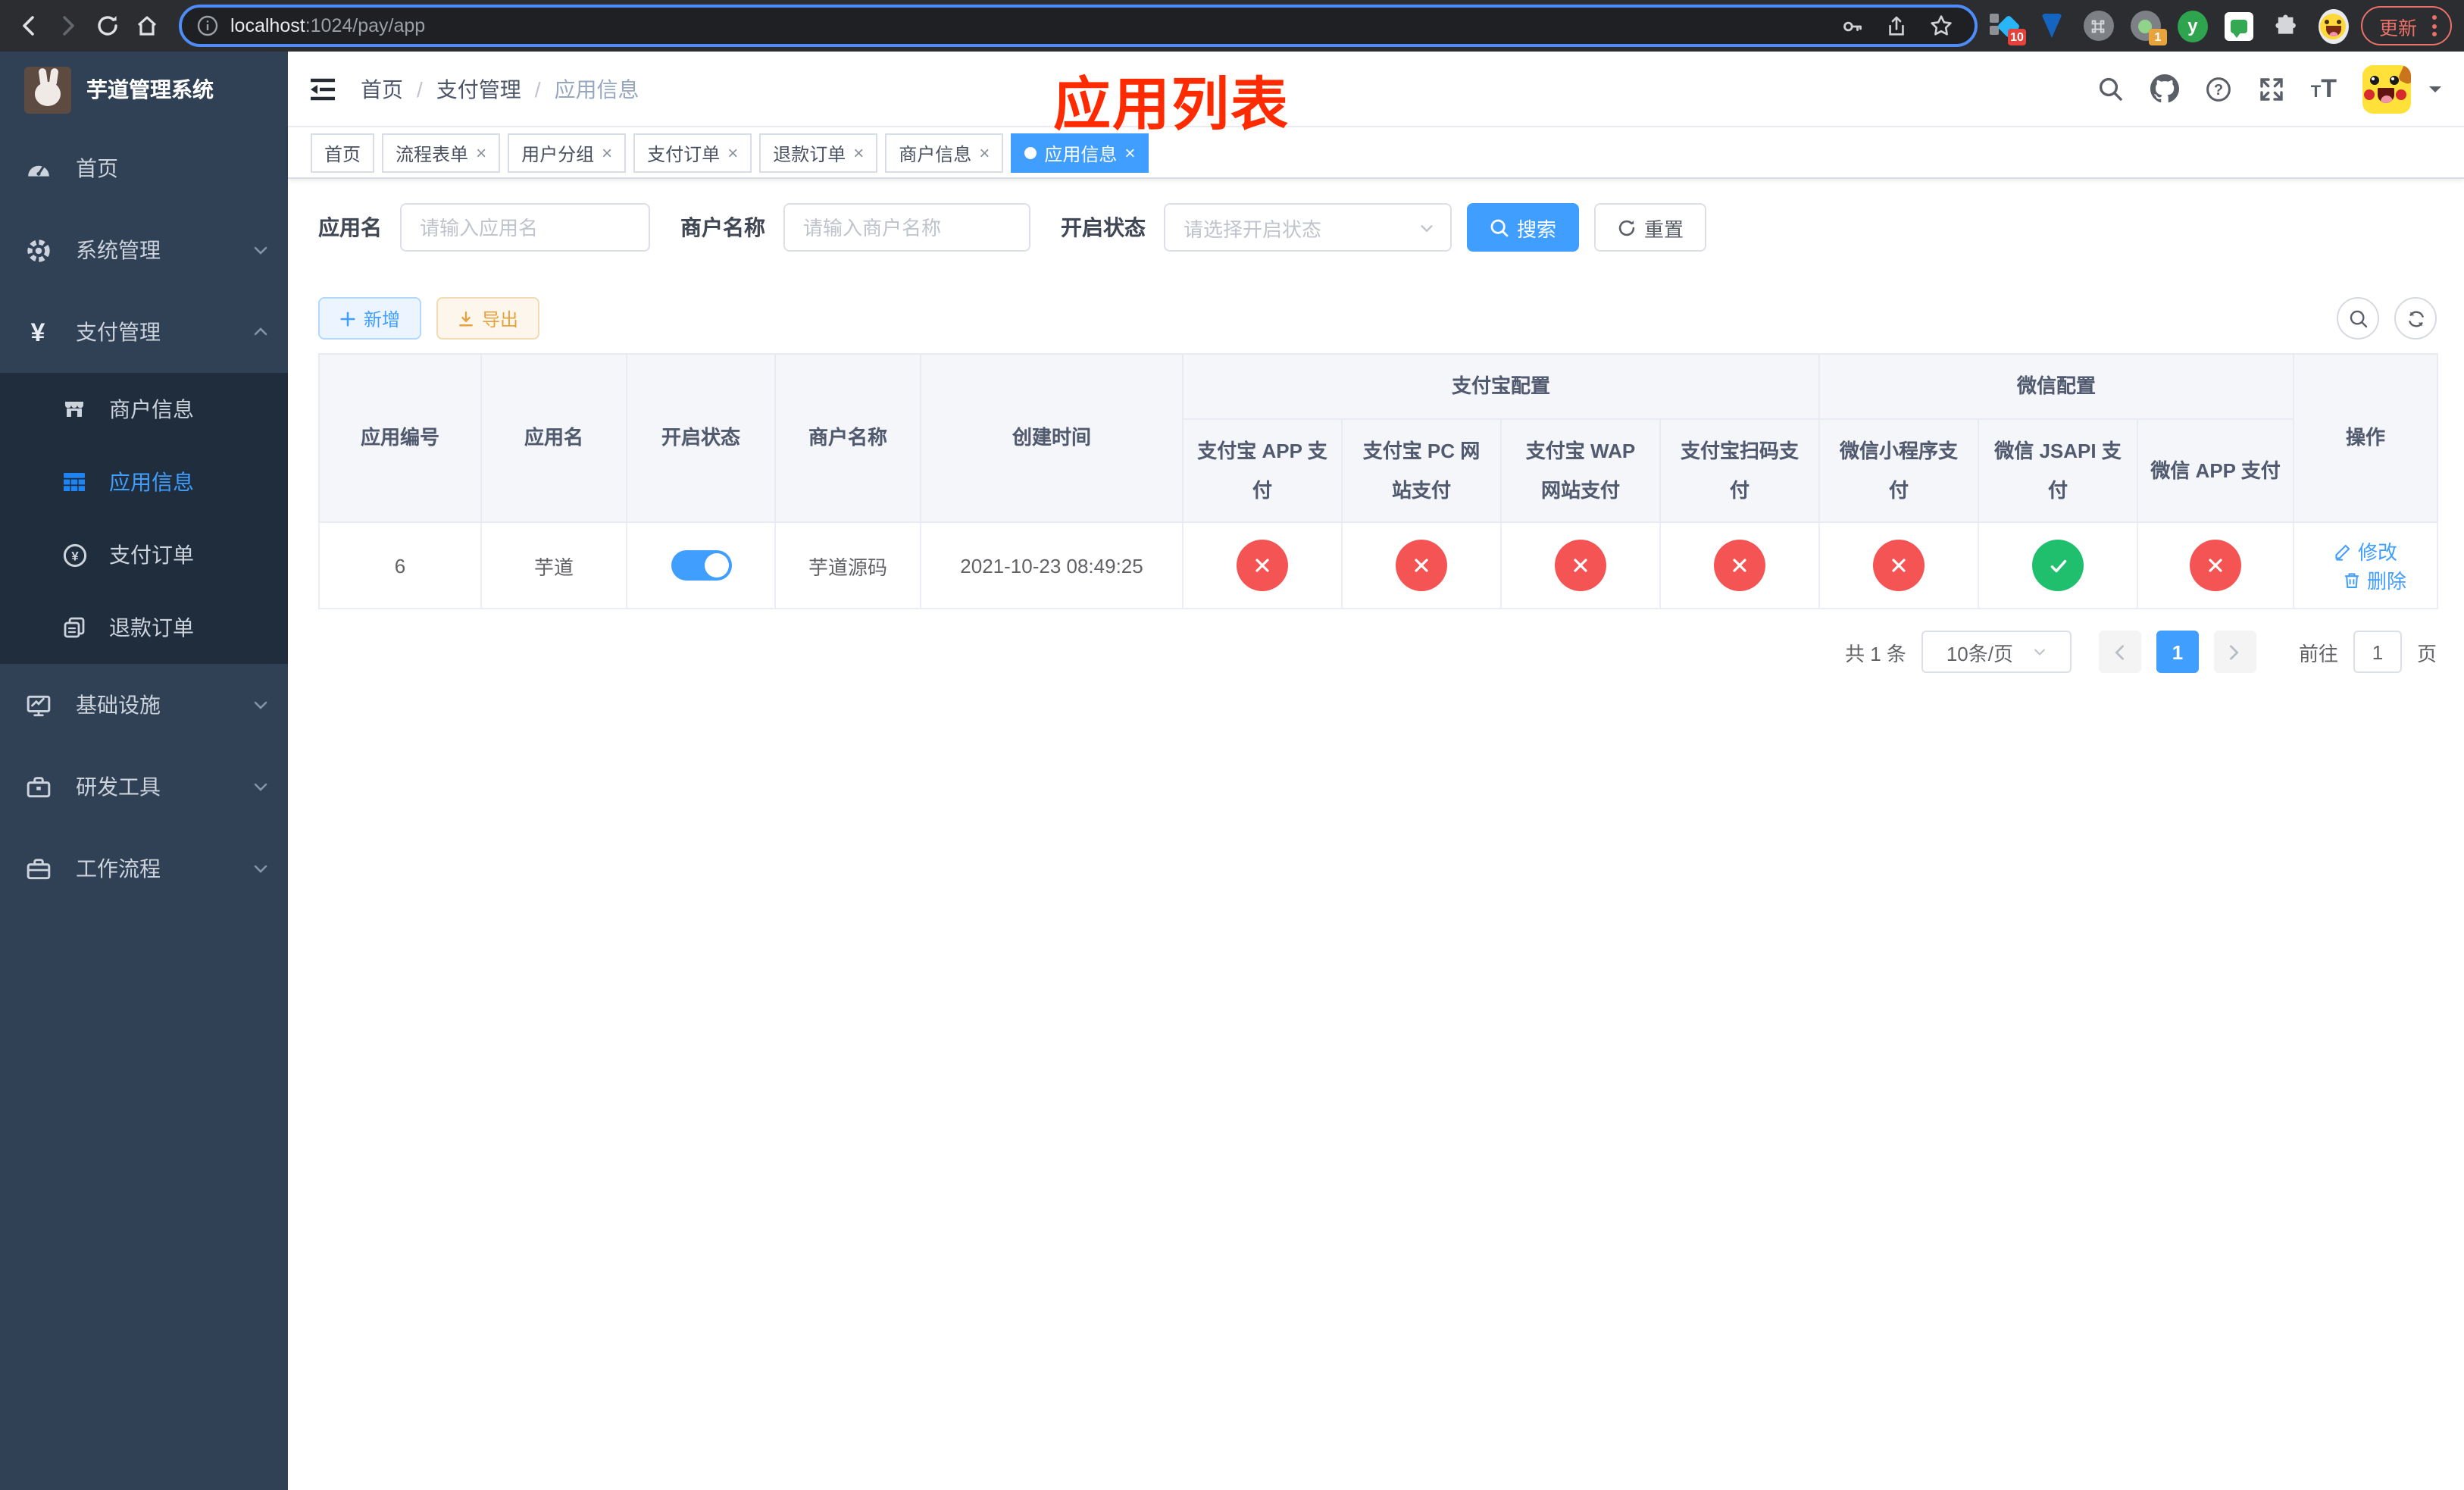 This screenshot has width=2464, height=1490. I want to click on url-host: localhost, so click(267, 26).